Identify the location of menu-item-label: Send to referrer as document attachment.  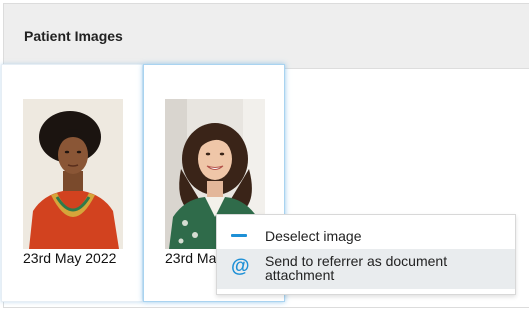
(356, 268).